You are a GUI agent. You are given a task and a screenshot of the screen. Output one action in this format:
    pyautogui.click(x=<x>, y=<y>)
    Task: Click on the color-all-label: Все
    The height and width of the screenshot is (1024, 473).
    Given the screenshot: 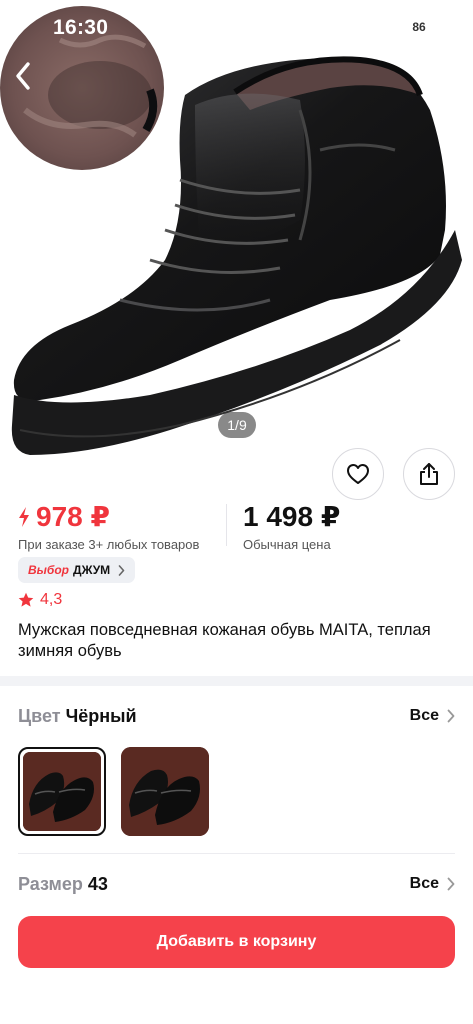 What is the action you would take?
    pyautogui.click(x=424, y=715)
    